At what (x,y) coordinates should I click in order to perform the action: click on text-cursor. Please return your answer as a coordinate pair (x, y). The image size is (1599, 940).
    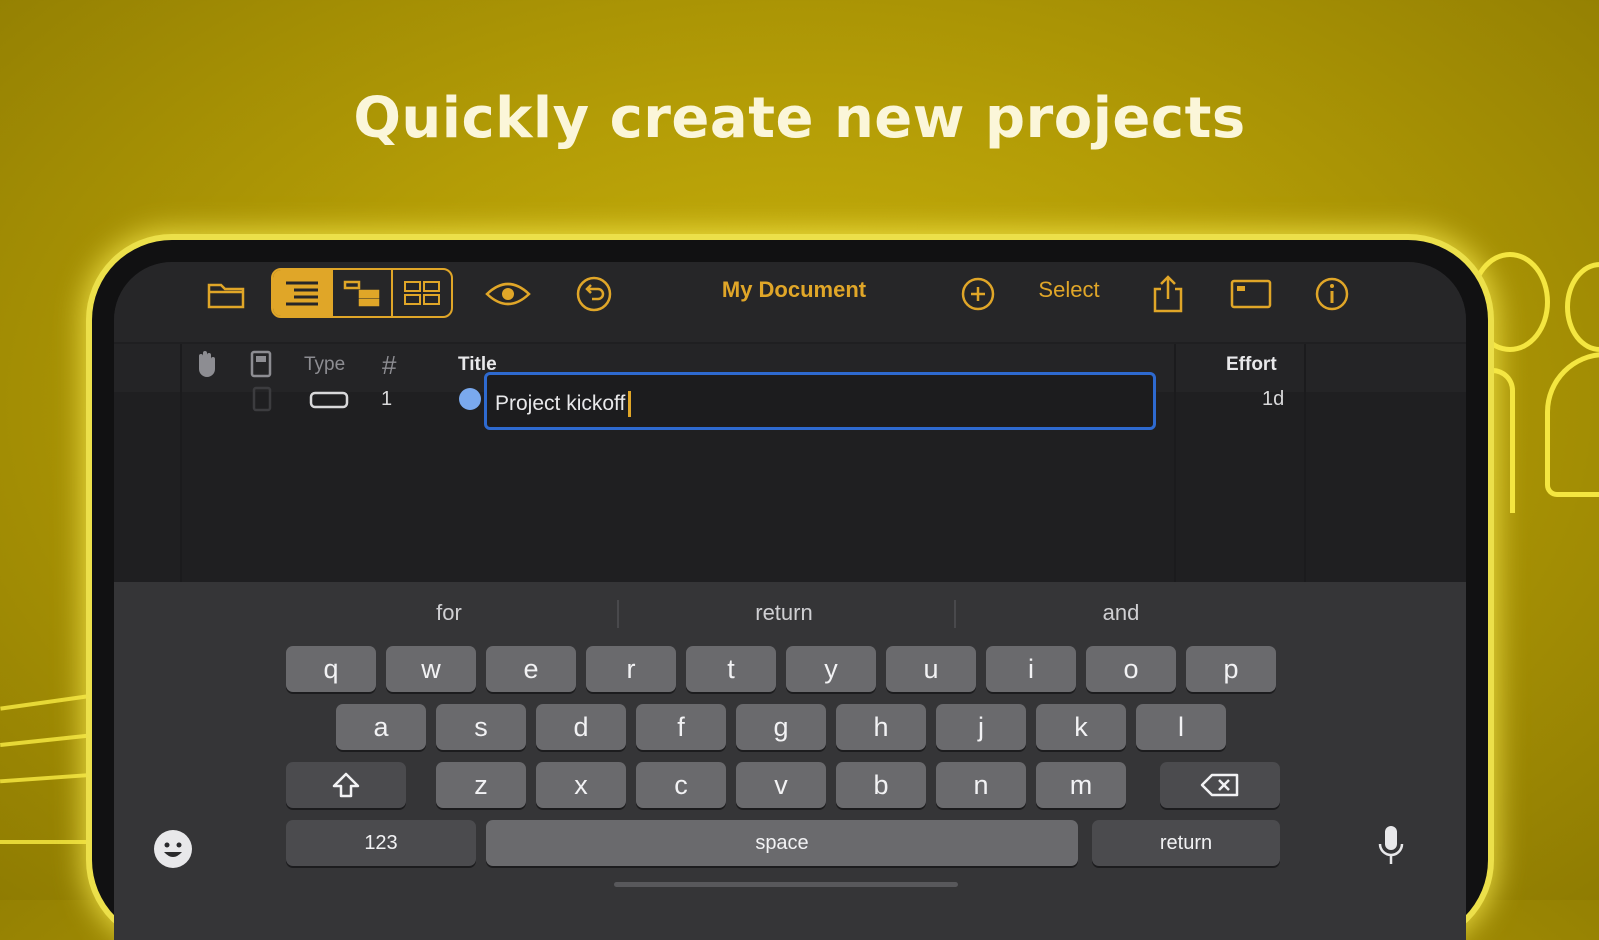
    Looking at the image, I should click on (630, 404).